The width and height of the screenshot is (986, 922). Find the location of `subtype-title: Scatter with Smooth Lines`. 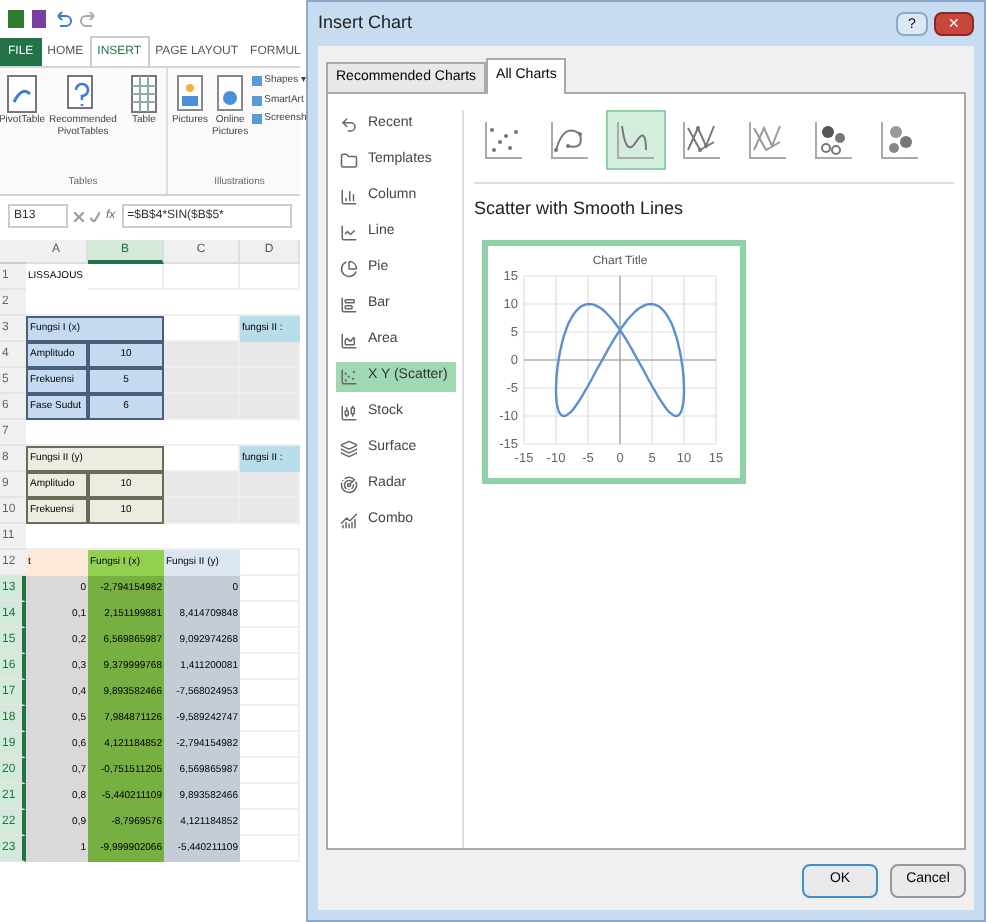

subtype-title: Scatter with Smooth Lines is located at coordinates (580, 209).